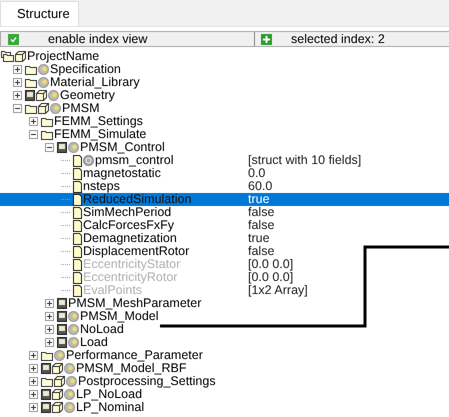  I want to click on tree-row: Demagnetization true, so click(224, 238).